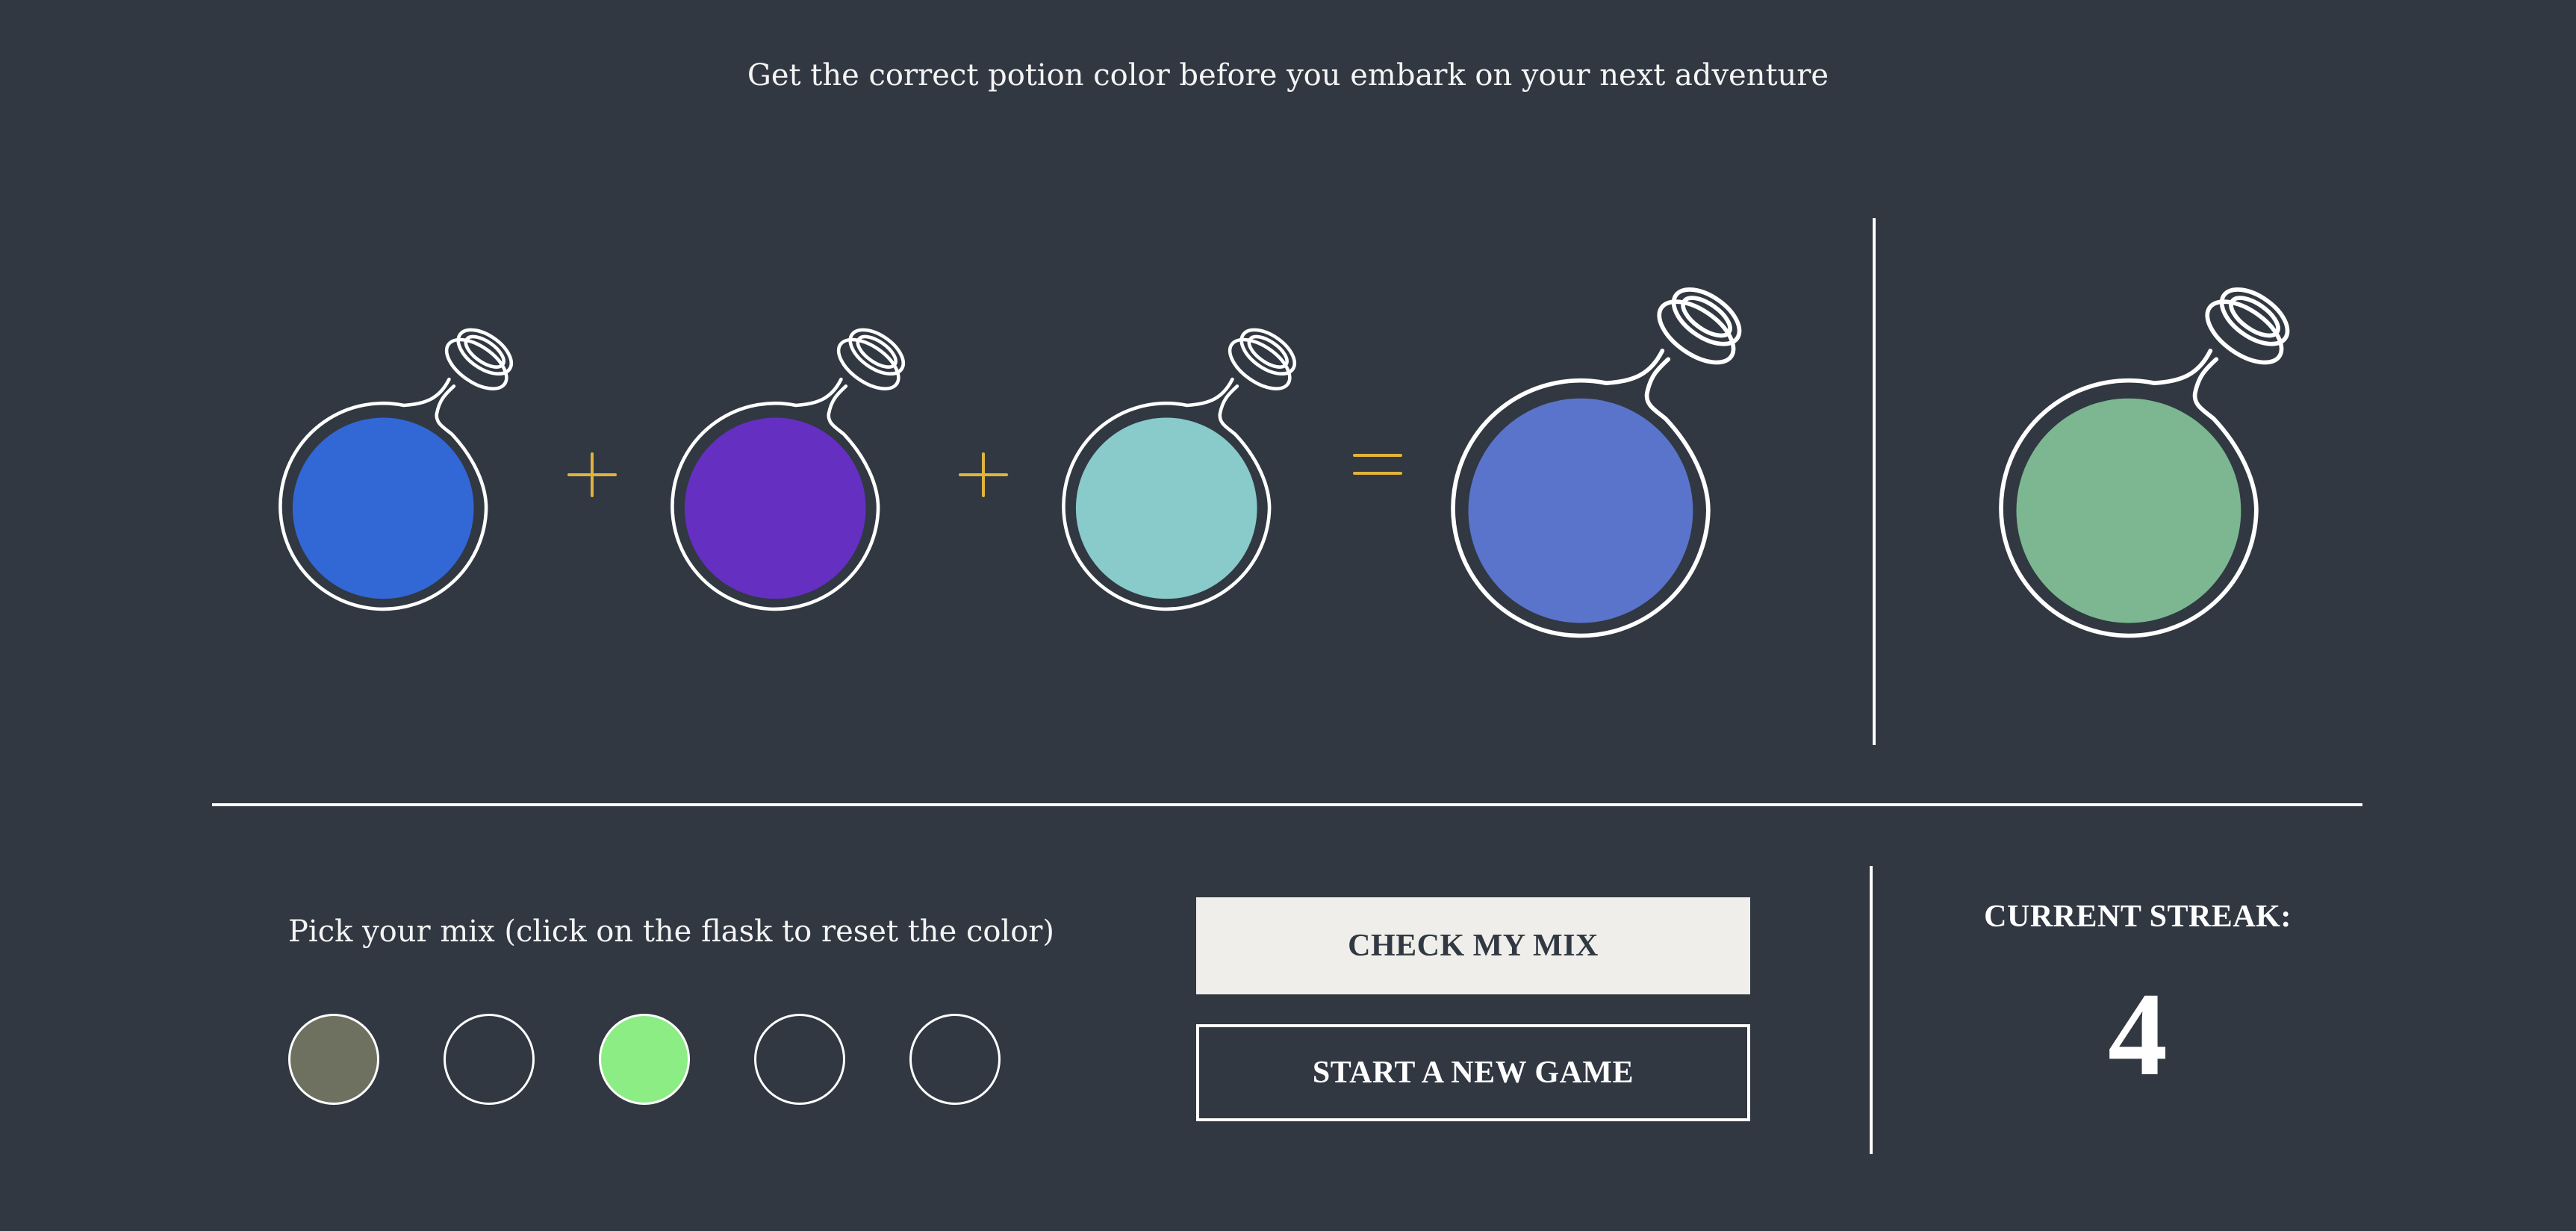 The width and height of the screenshot is (2576, 1231). Describe the element at coordinates (1287, 804) in the screenshot. I see `horizontal-divider` at that location.